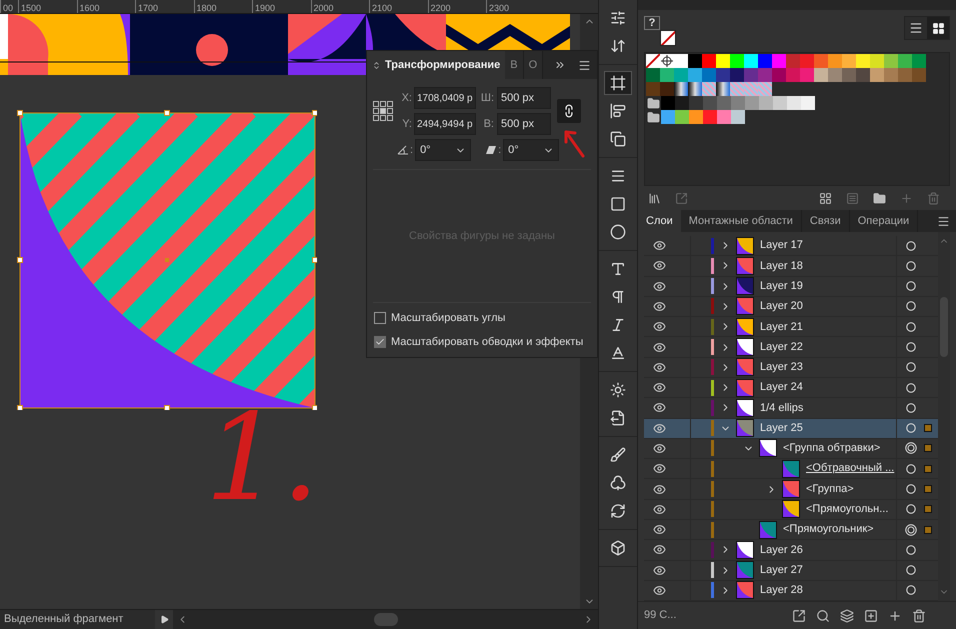 This screenshot has height=629, width=956. Describe the element at coordinates (406, 124) in the screenshot. I see `field-label: Y:` at that location.